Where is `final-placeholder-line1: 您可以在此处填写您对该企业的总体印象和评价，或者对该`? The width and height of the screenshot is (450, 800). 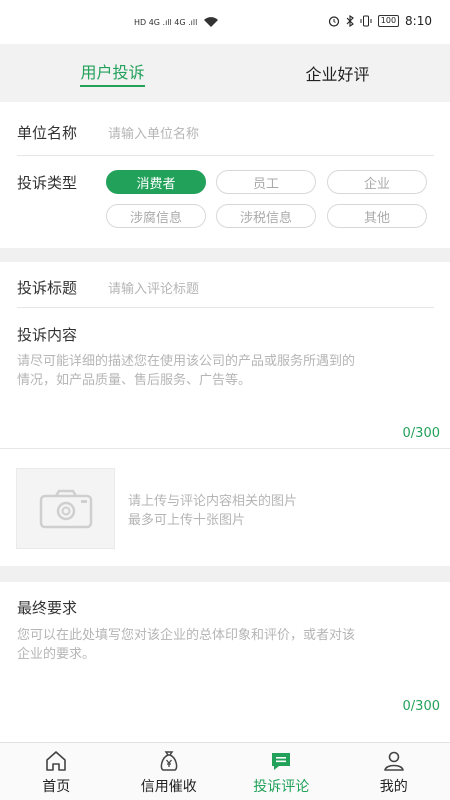 final-placeholder-line1: 您可以在此处填写您对该企业的总体印象和评价，或者对该 is located at coordinates (186, 635).